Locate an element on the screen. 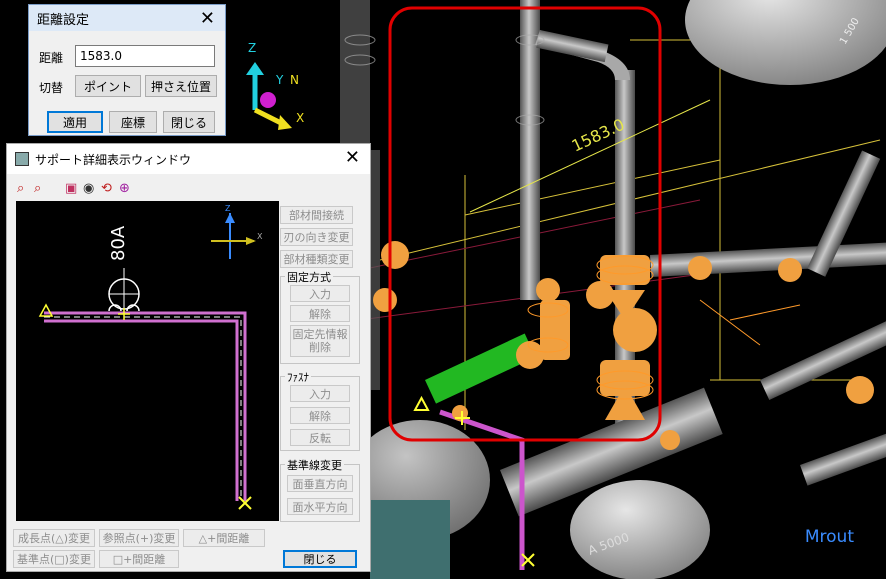 The height and width of the screenshot is (579, 886). svg-text: N is located at coordinates (294, 80).